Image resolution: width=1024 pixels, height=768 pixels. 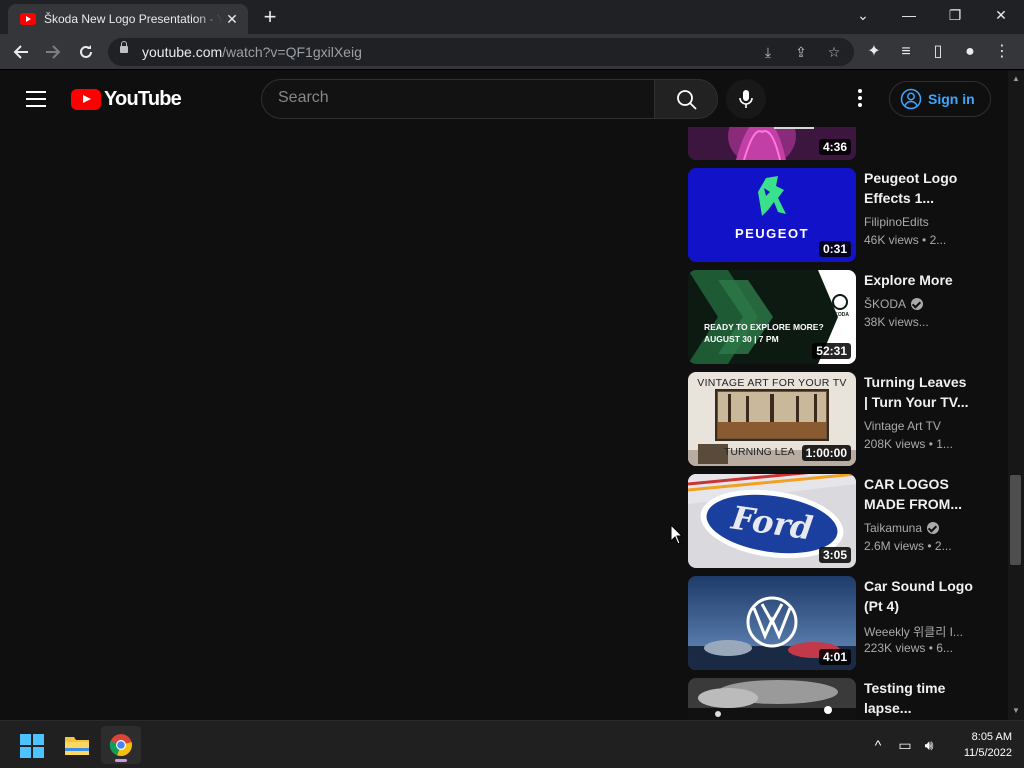 What do you see at coordinates (32, 746) in the screenshot?
I see `windows-start-icon` at bounding box center [32, 746].